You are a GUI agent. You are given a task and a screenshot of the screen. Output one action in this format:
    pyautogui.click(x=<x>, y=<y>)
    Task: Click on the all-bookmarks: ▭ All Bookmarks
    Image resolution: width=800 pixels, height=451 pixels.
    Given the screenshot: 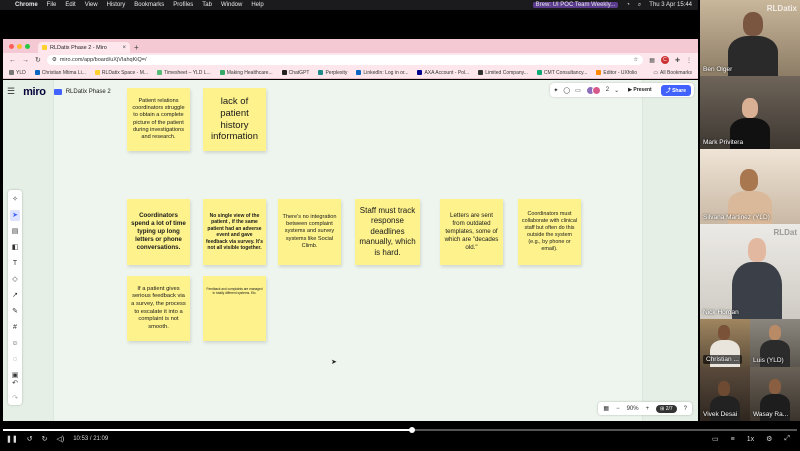 What is the action you would take?
    pyautogui.click(x=672, y=73)
    